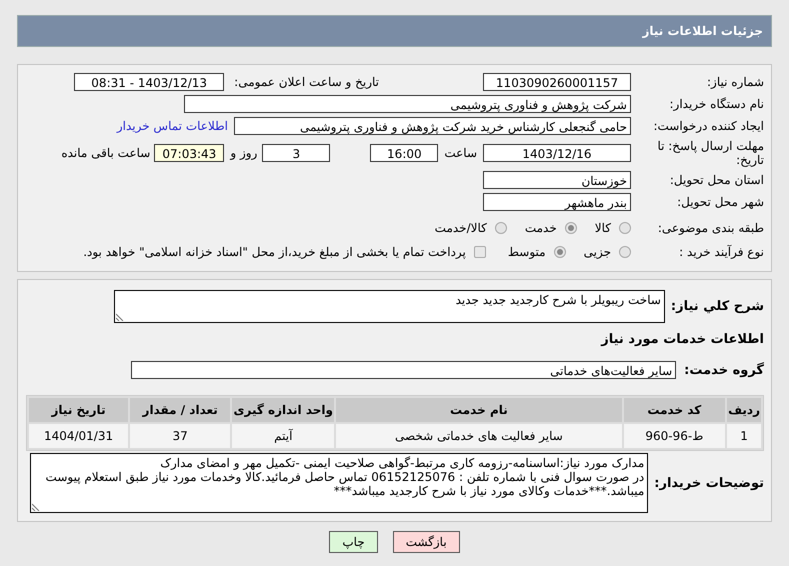 The height and width of the screenshot is (566, 789). Describe the element at coordinates (557, 202) in the screenshot. I see `value-field: بندر ماهشهر` at that location.